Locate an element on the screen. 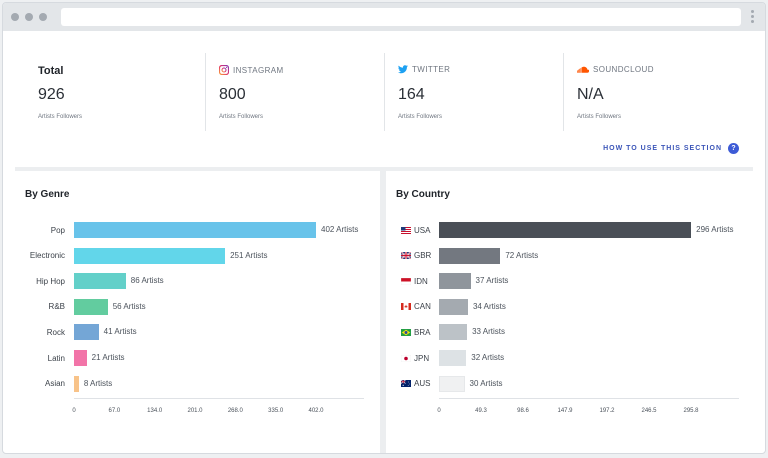 The image size is (768, 458). gbr-flag-icon is located at coordinates (406, 256).